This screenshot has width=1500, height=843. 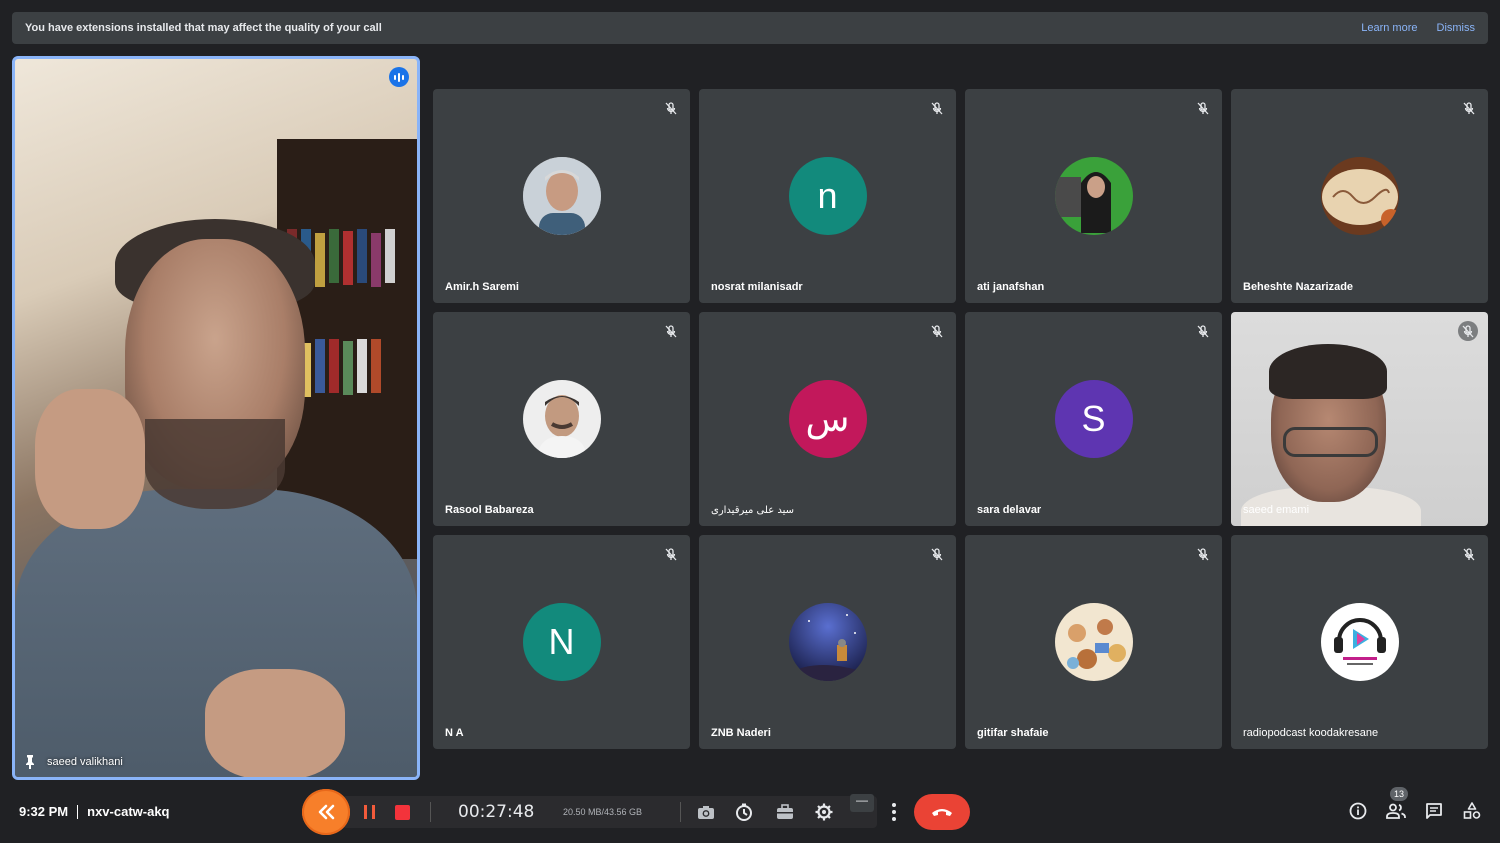 What do you see at coordinates (785, 812) in the screenshot?
I see `toolbox-icon` at bounding box center [785, 812].